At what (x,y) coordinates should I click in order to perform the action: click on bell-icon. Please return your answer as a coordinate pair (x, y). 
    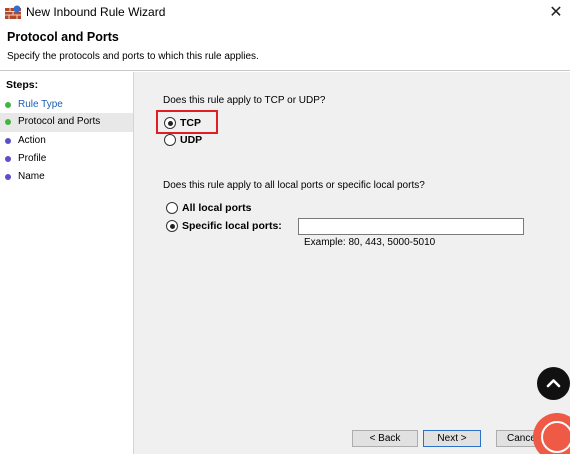
    Looking at the image, I should click on (555, 437).